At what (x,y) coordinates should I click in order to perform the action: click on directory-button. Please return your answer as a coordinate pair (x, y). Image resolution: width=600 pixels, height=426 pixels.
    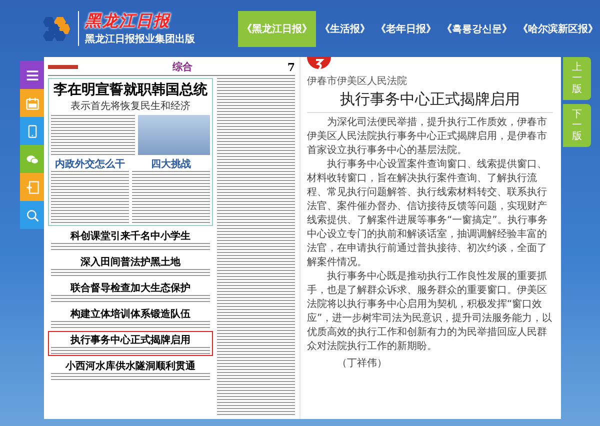
    Looking at the image, I should click on (32, 187).